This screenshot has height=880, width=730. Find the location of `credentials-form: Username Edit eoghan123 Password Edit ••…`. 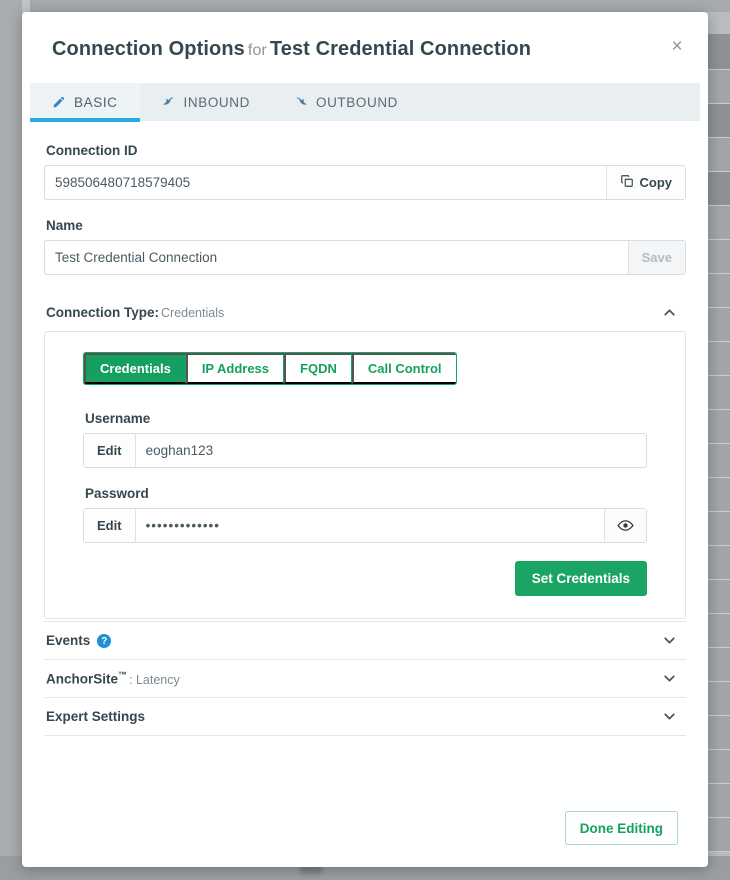

credentials-form: Username Edit eoghan123 Password Edit ••… is located at coordinates (365, 477).